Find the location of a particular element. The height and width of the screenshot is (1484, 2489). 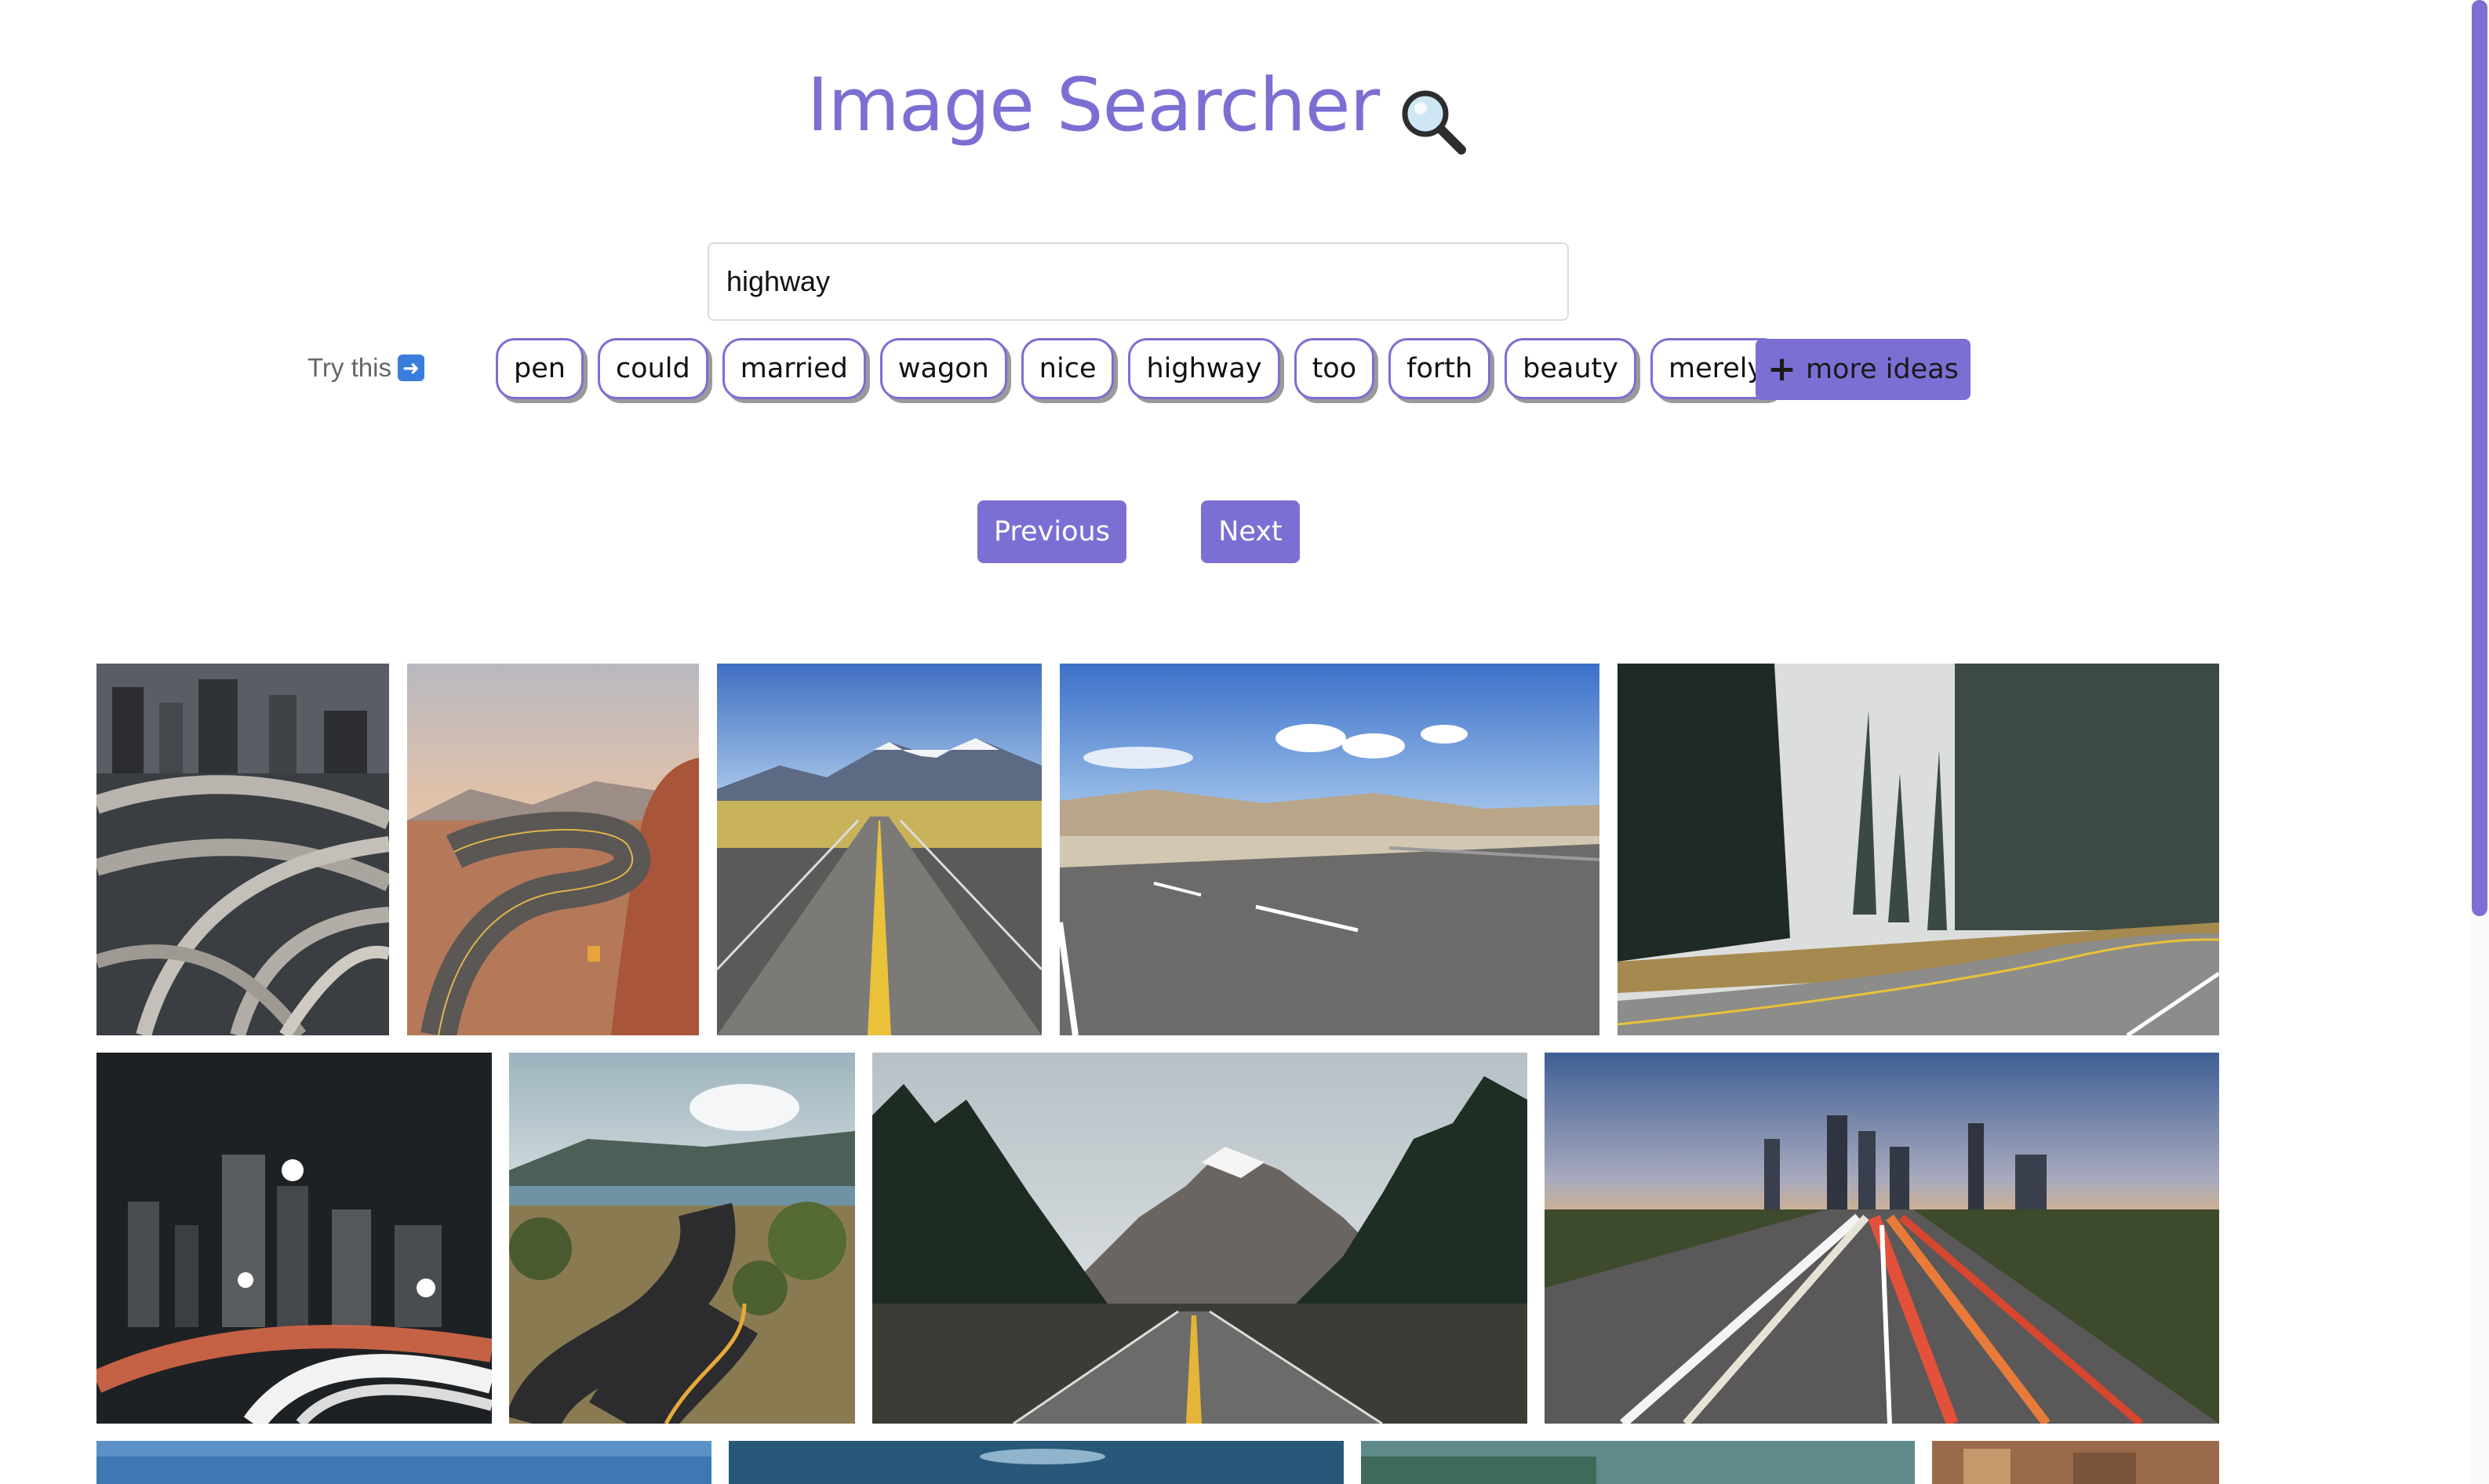

photo-mountain-forest-road is located at coordinates (1199, 1238).